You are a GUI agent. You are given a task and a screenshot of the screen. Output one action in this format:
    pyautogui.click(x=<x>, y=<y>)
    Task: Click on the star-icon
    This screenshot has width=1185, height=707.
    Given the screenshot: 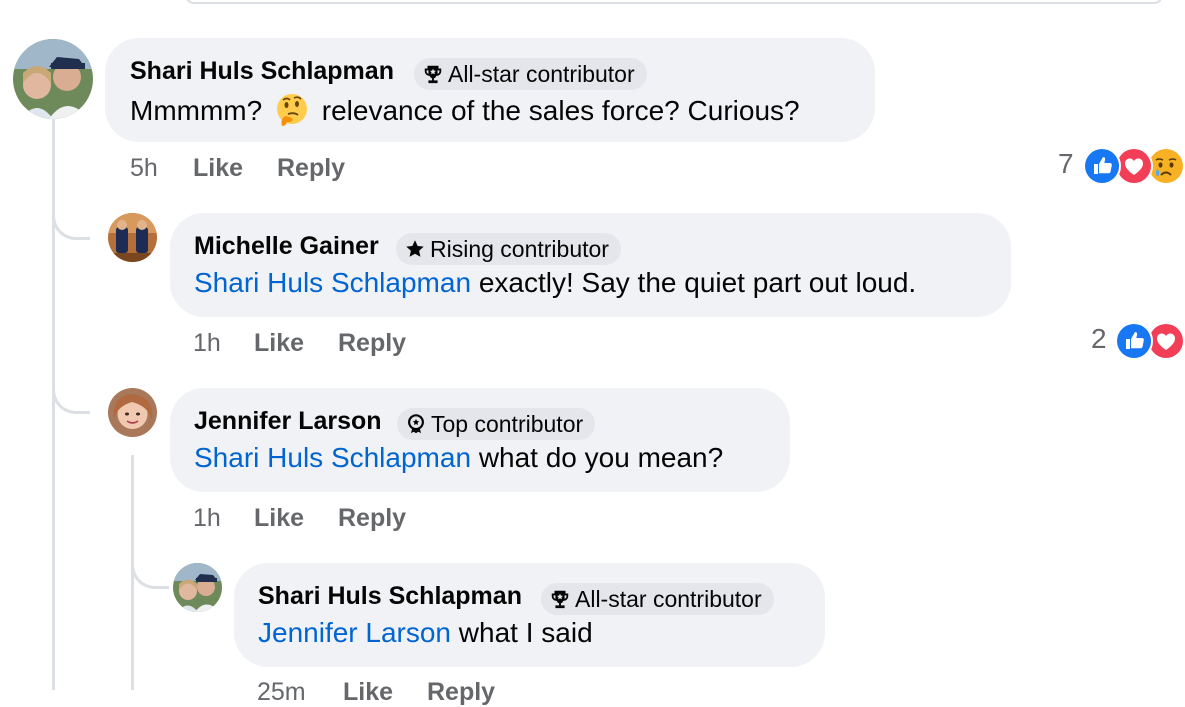 What is the action you would take?
    pyautogui.click(x=415, y=249)
    